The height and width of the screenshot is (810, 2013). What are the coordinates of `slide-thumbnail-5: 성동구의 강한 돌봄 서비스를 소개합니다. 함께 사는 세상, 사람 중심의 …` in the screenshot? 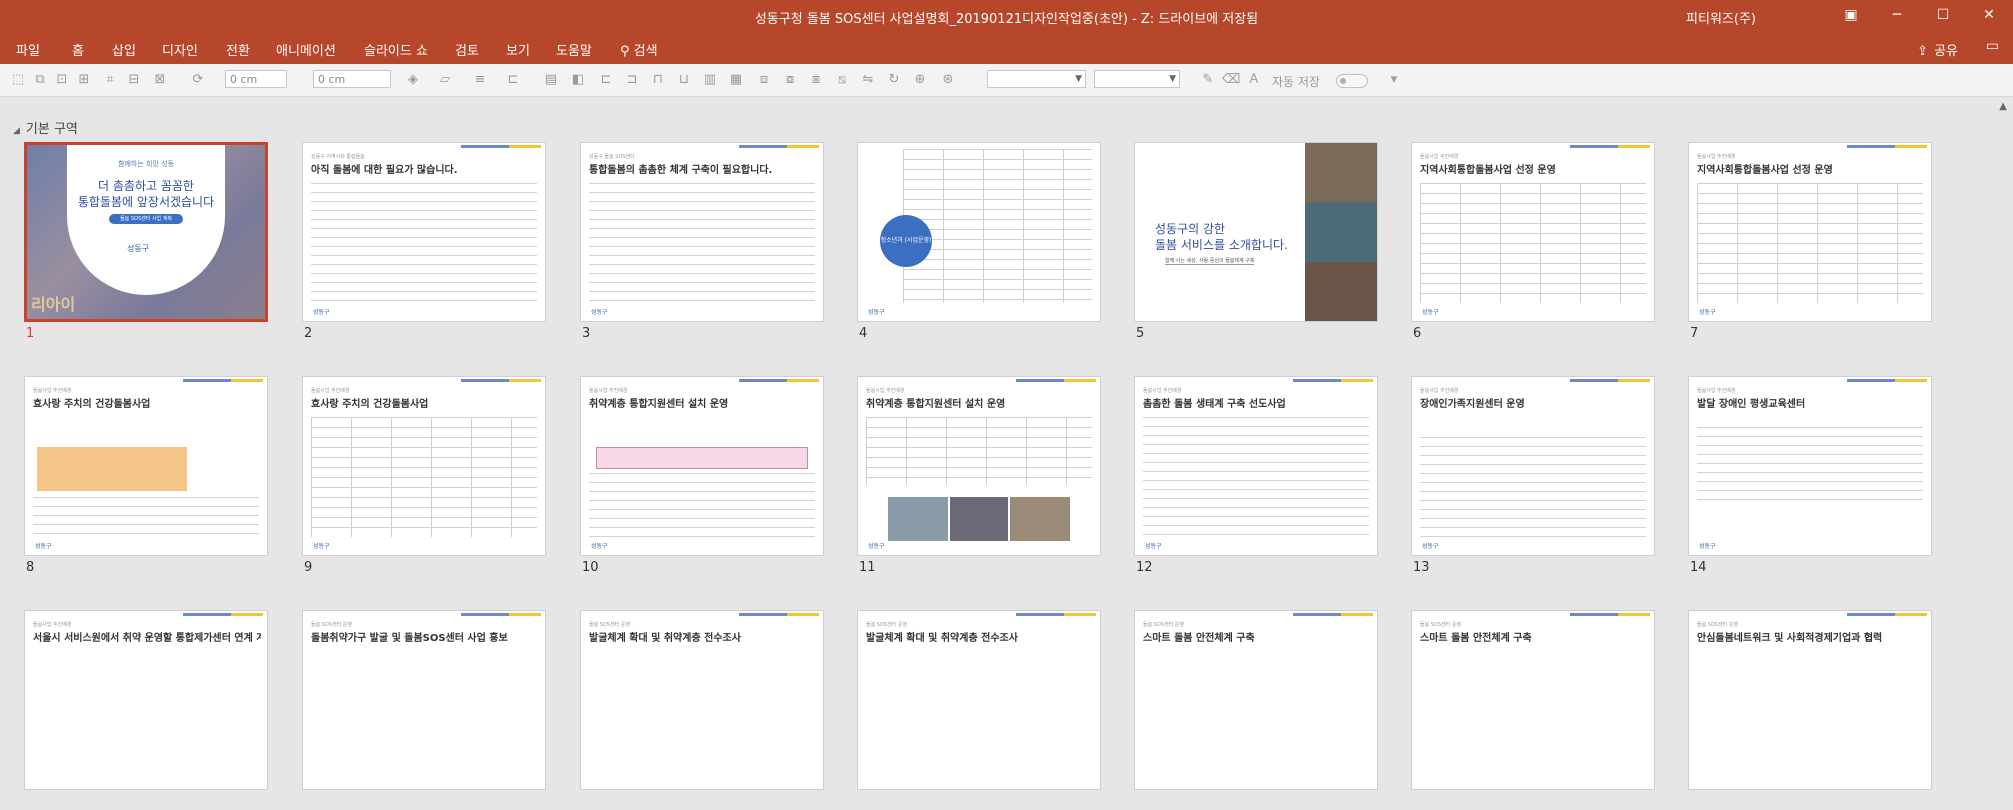 It's located at (1256, 242).